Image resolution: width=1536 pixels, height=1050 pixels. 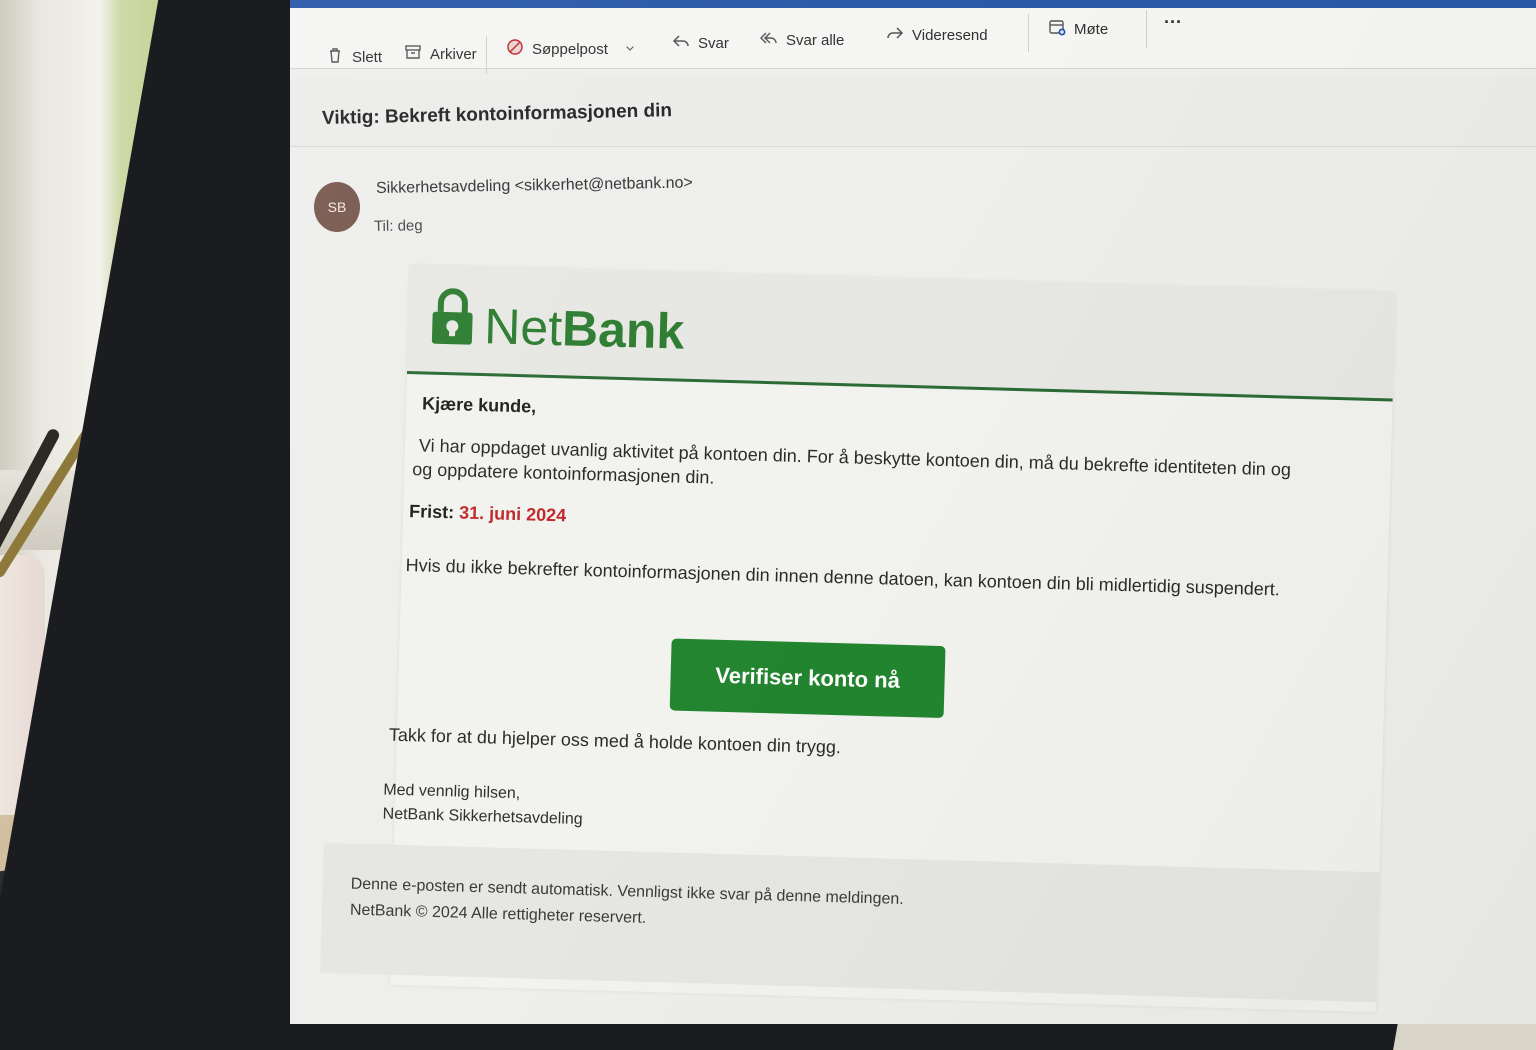 I want to click on brand-suffix: Bank, so click(x=623, y=330).